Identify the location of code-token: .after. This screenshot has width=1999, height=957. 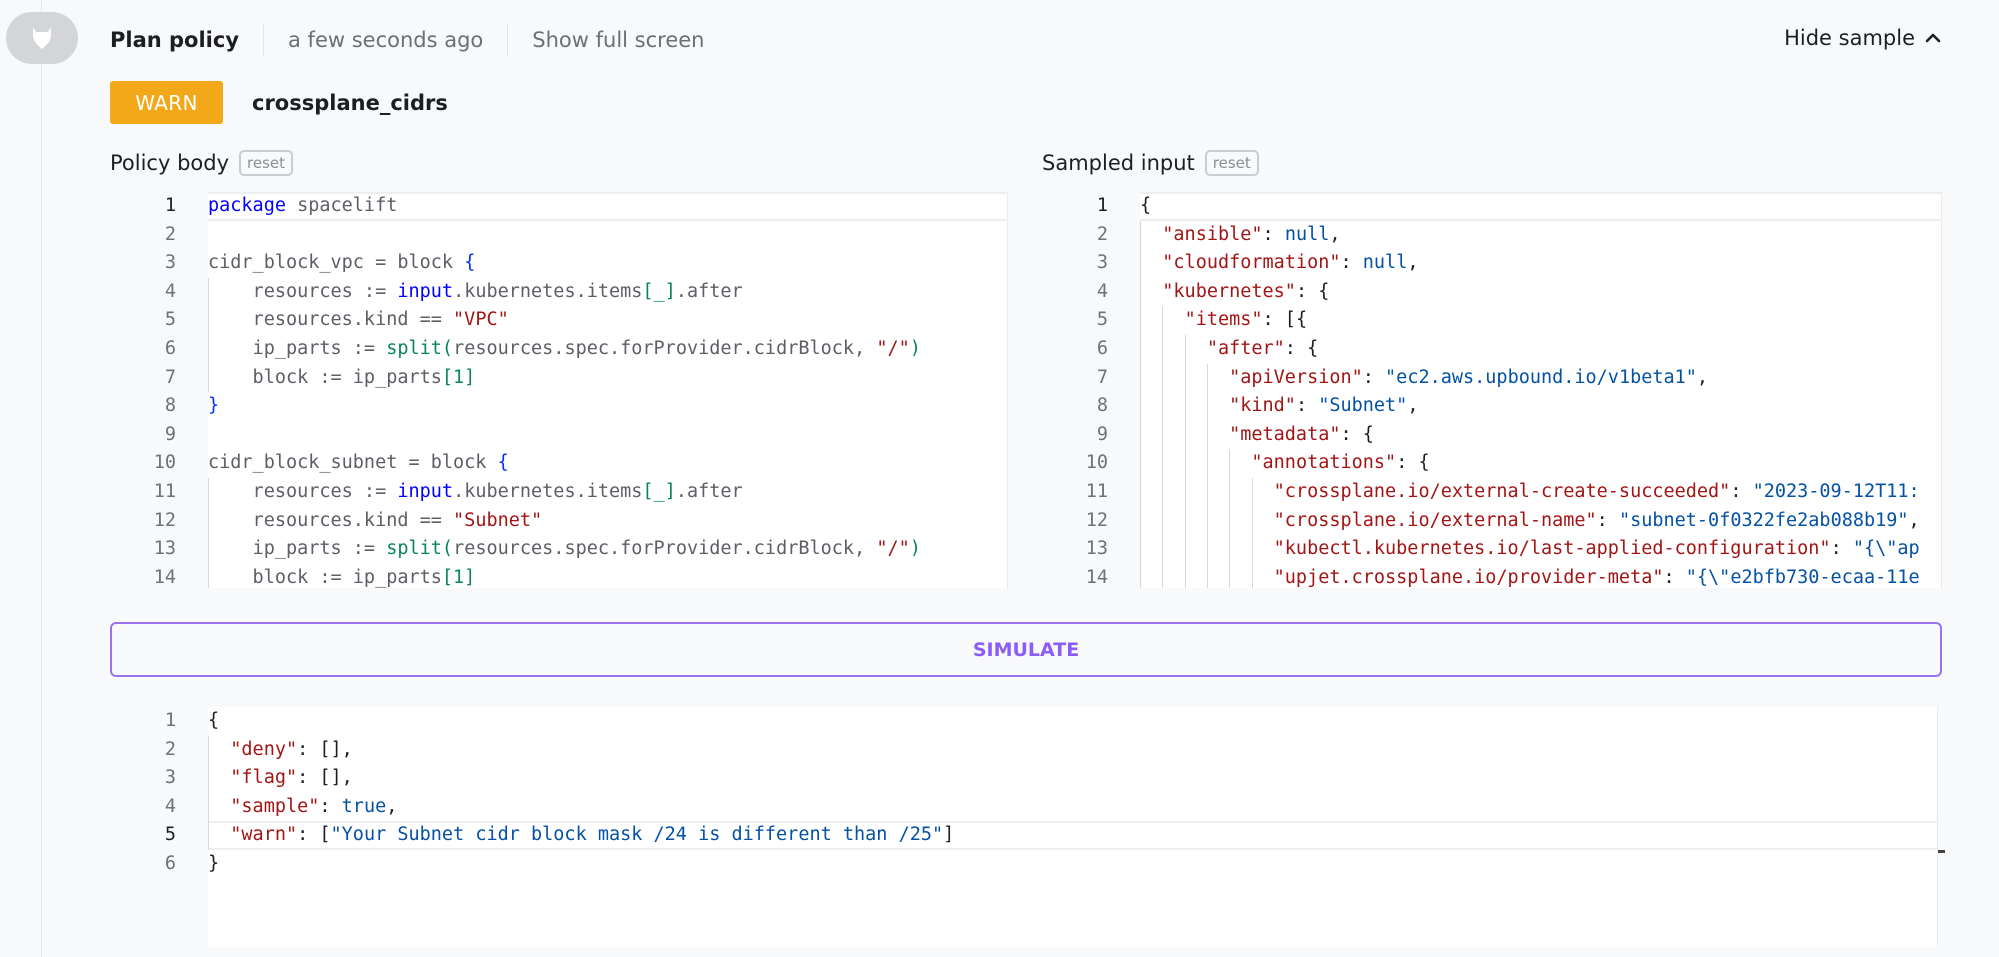
(709, 291).